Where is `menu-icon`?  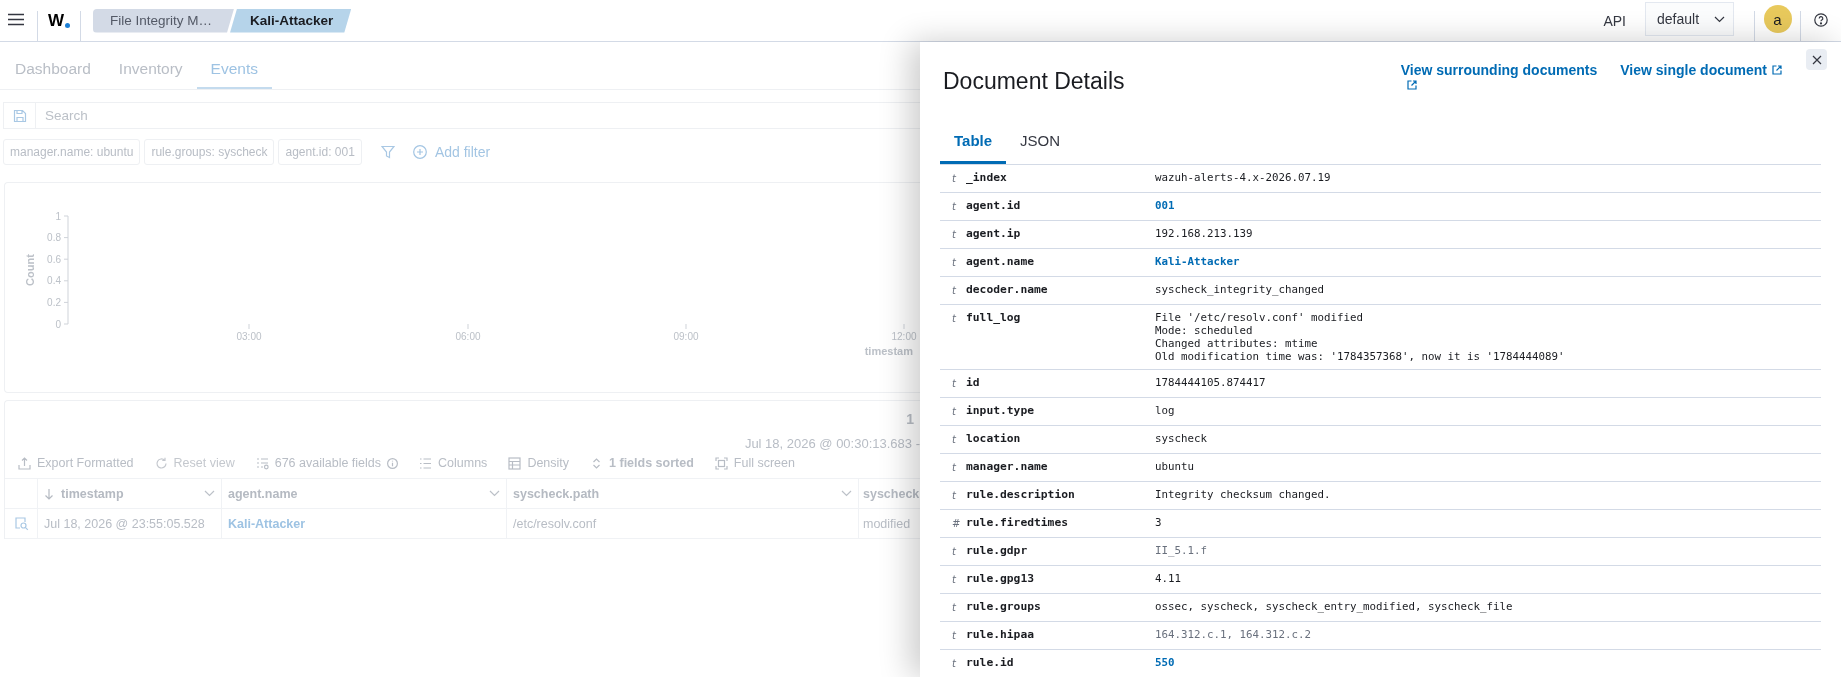 menu-icon is located at coordinates (15, 19).